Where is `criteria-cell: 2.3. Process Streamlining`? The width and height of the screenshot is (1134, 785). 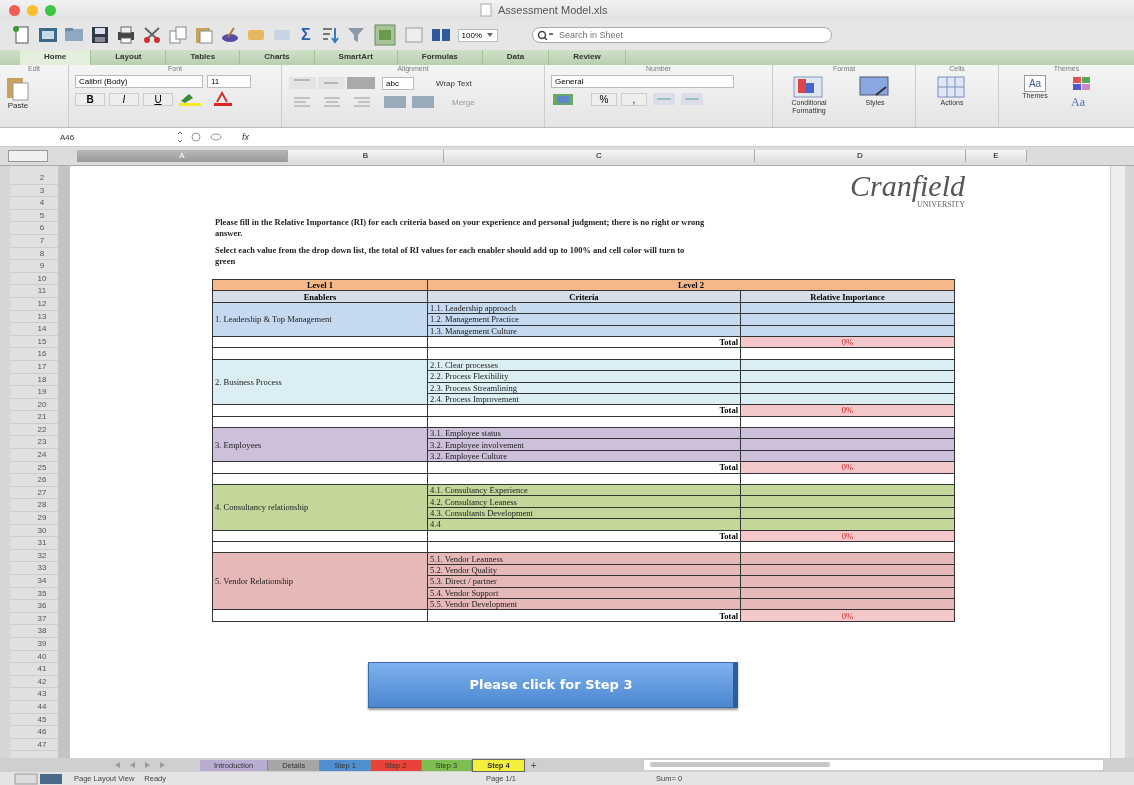 criteria-cell: 2.3. Process Streamlining is located at coordinates (584, 388).